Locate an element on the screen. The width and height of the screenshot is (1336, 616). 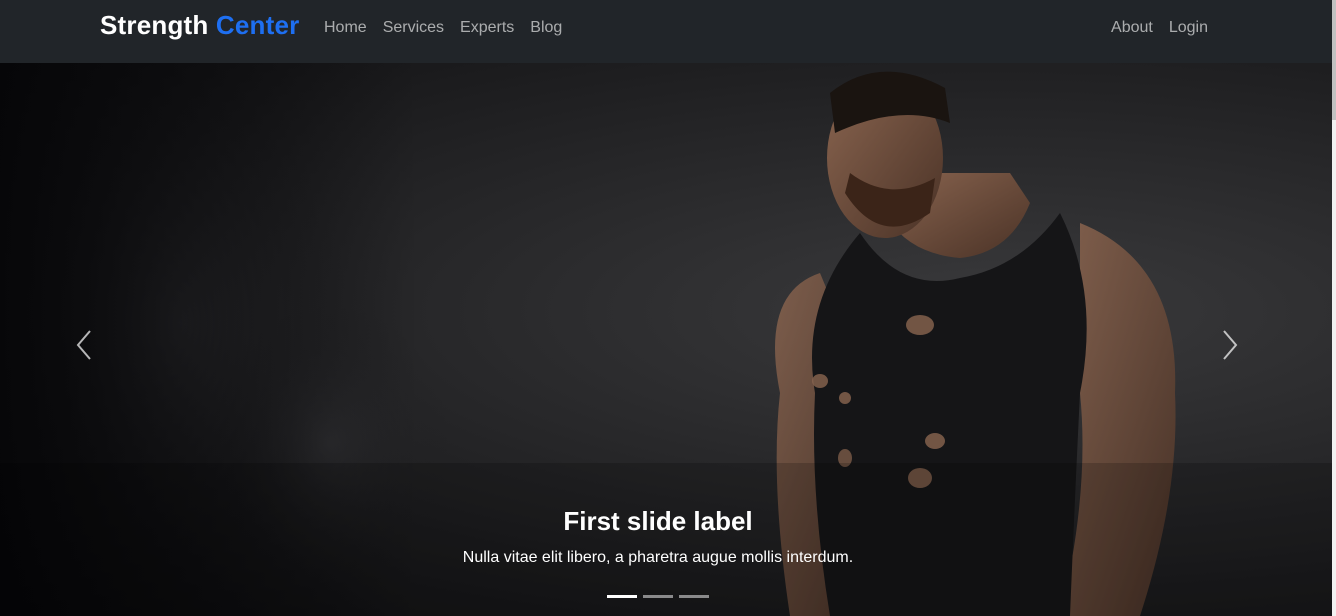
nav-right-links: About Login is located at coordinates (1159, 28).